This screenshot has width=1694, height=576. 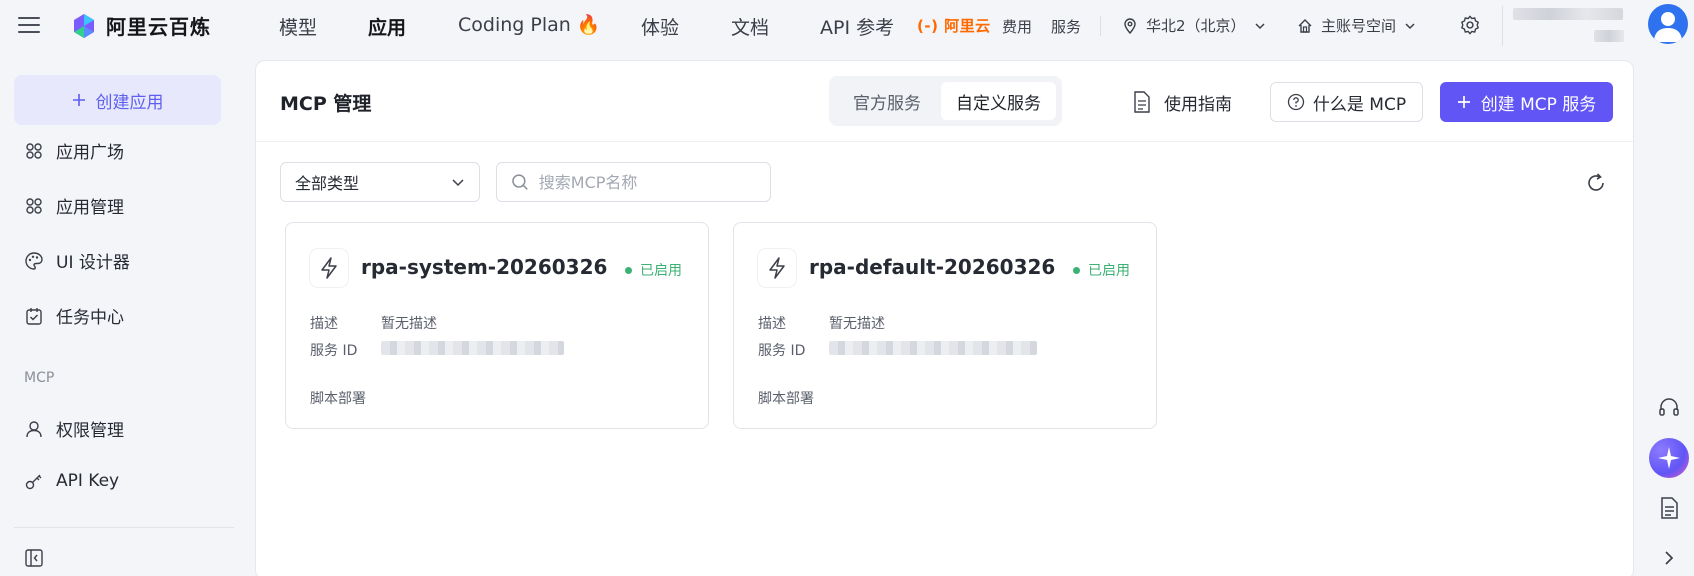 I want to click on logo-icon, so click(x=84, y=26).